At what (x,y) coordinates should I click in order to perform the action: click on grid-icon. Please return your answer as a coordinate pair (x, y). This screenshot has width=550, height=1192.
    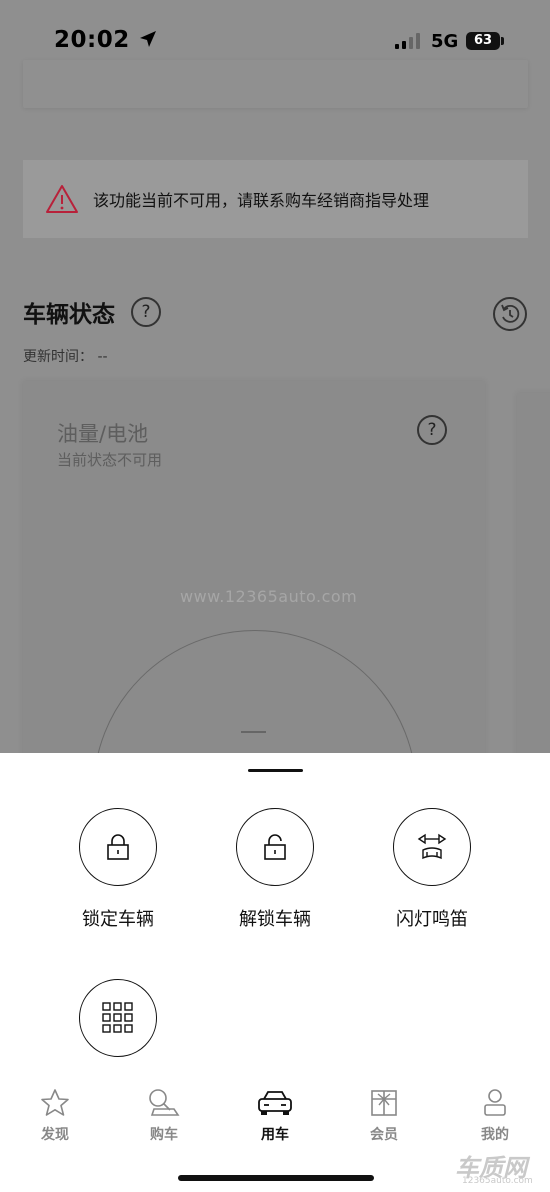
    Looking at the image, I should click on (117, 1017).